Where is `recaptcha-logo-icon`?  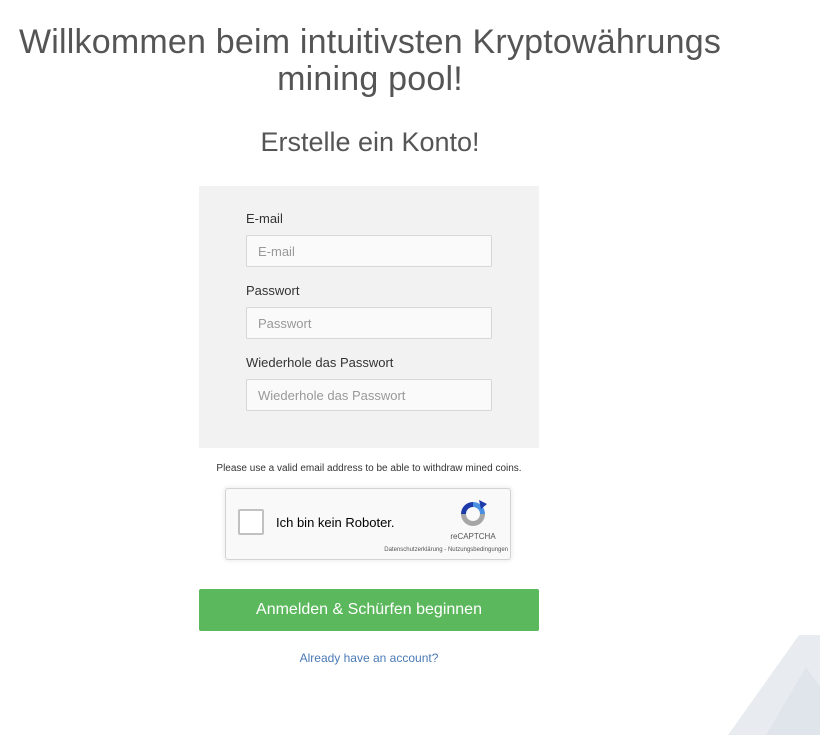
recaptcha-logo-icon is located at coordinates (474, 513).